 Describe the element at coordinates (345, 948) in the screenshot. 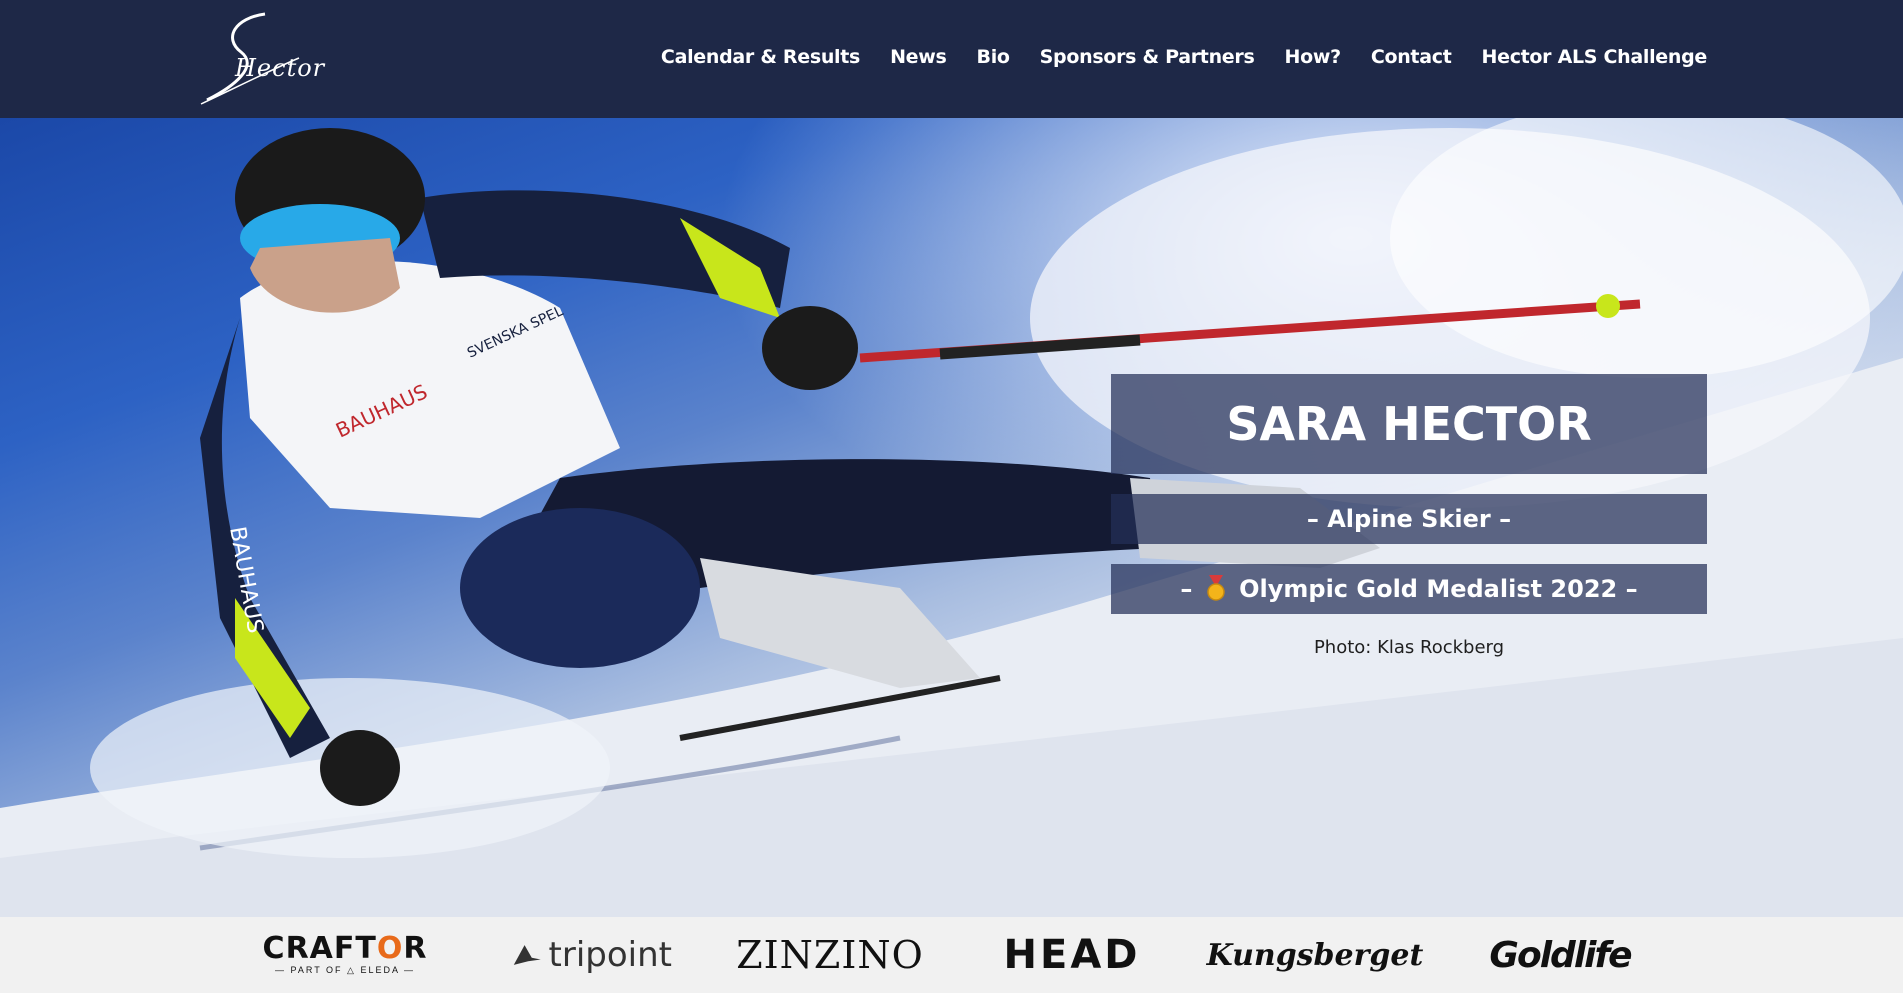

I see `craftor-wordmark: CRAFTOR` at that location.